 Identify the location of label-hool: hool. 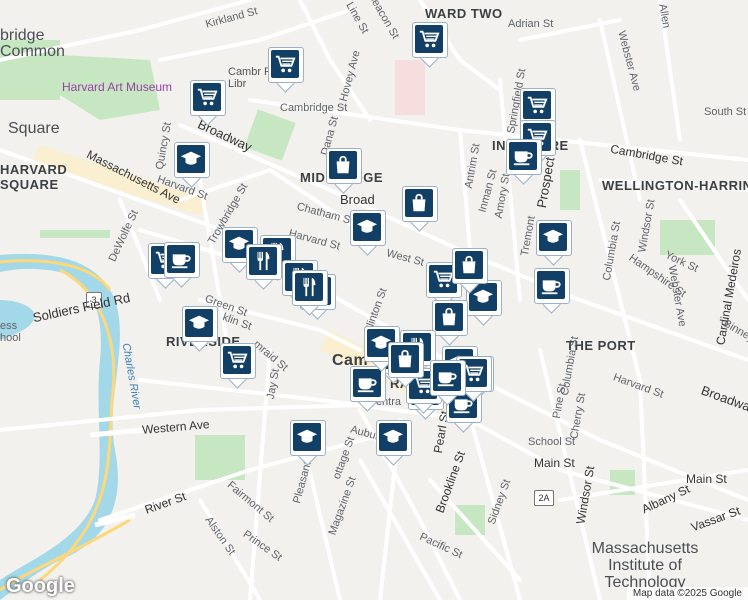
(10, 338).